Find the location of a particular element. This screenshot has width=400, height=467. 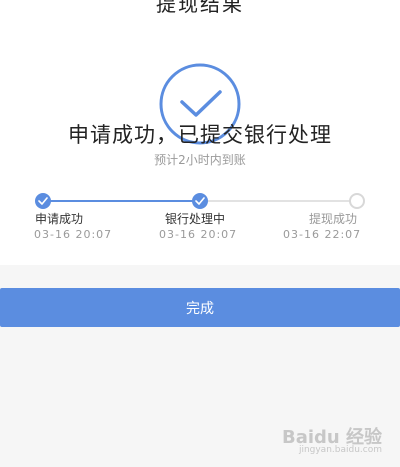

watermark-logo: Baidu 经验 jingyan.baidu.com is located at coordinates (332, 439).